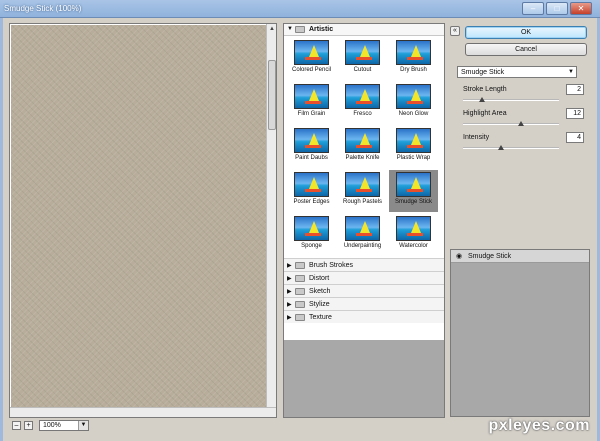 The image size is (600, 441). What do you see at coordinates (362, 70) in the screenshot?
I see `filter-name: Cutout` at bounding box center [362, 70].